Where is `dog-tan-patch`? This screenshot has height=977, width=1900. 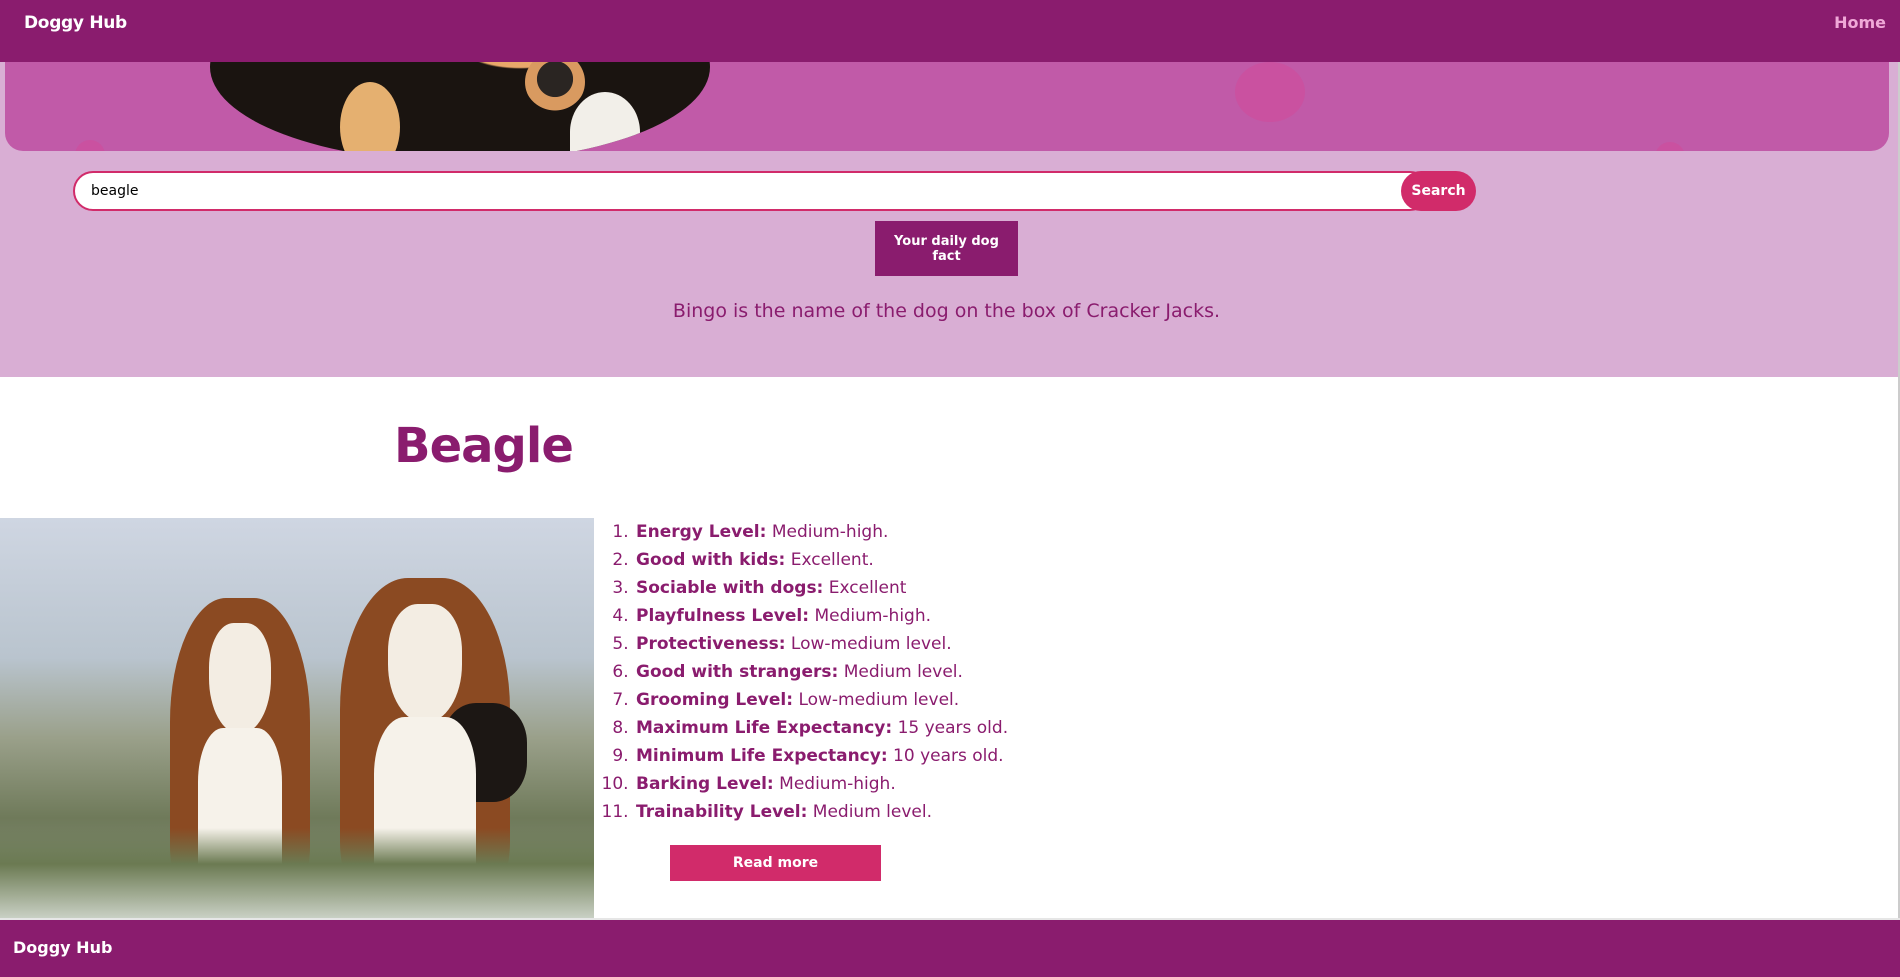
dog-tan-patch is located at coordinates (370, 116).